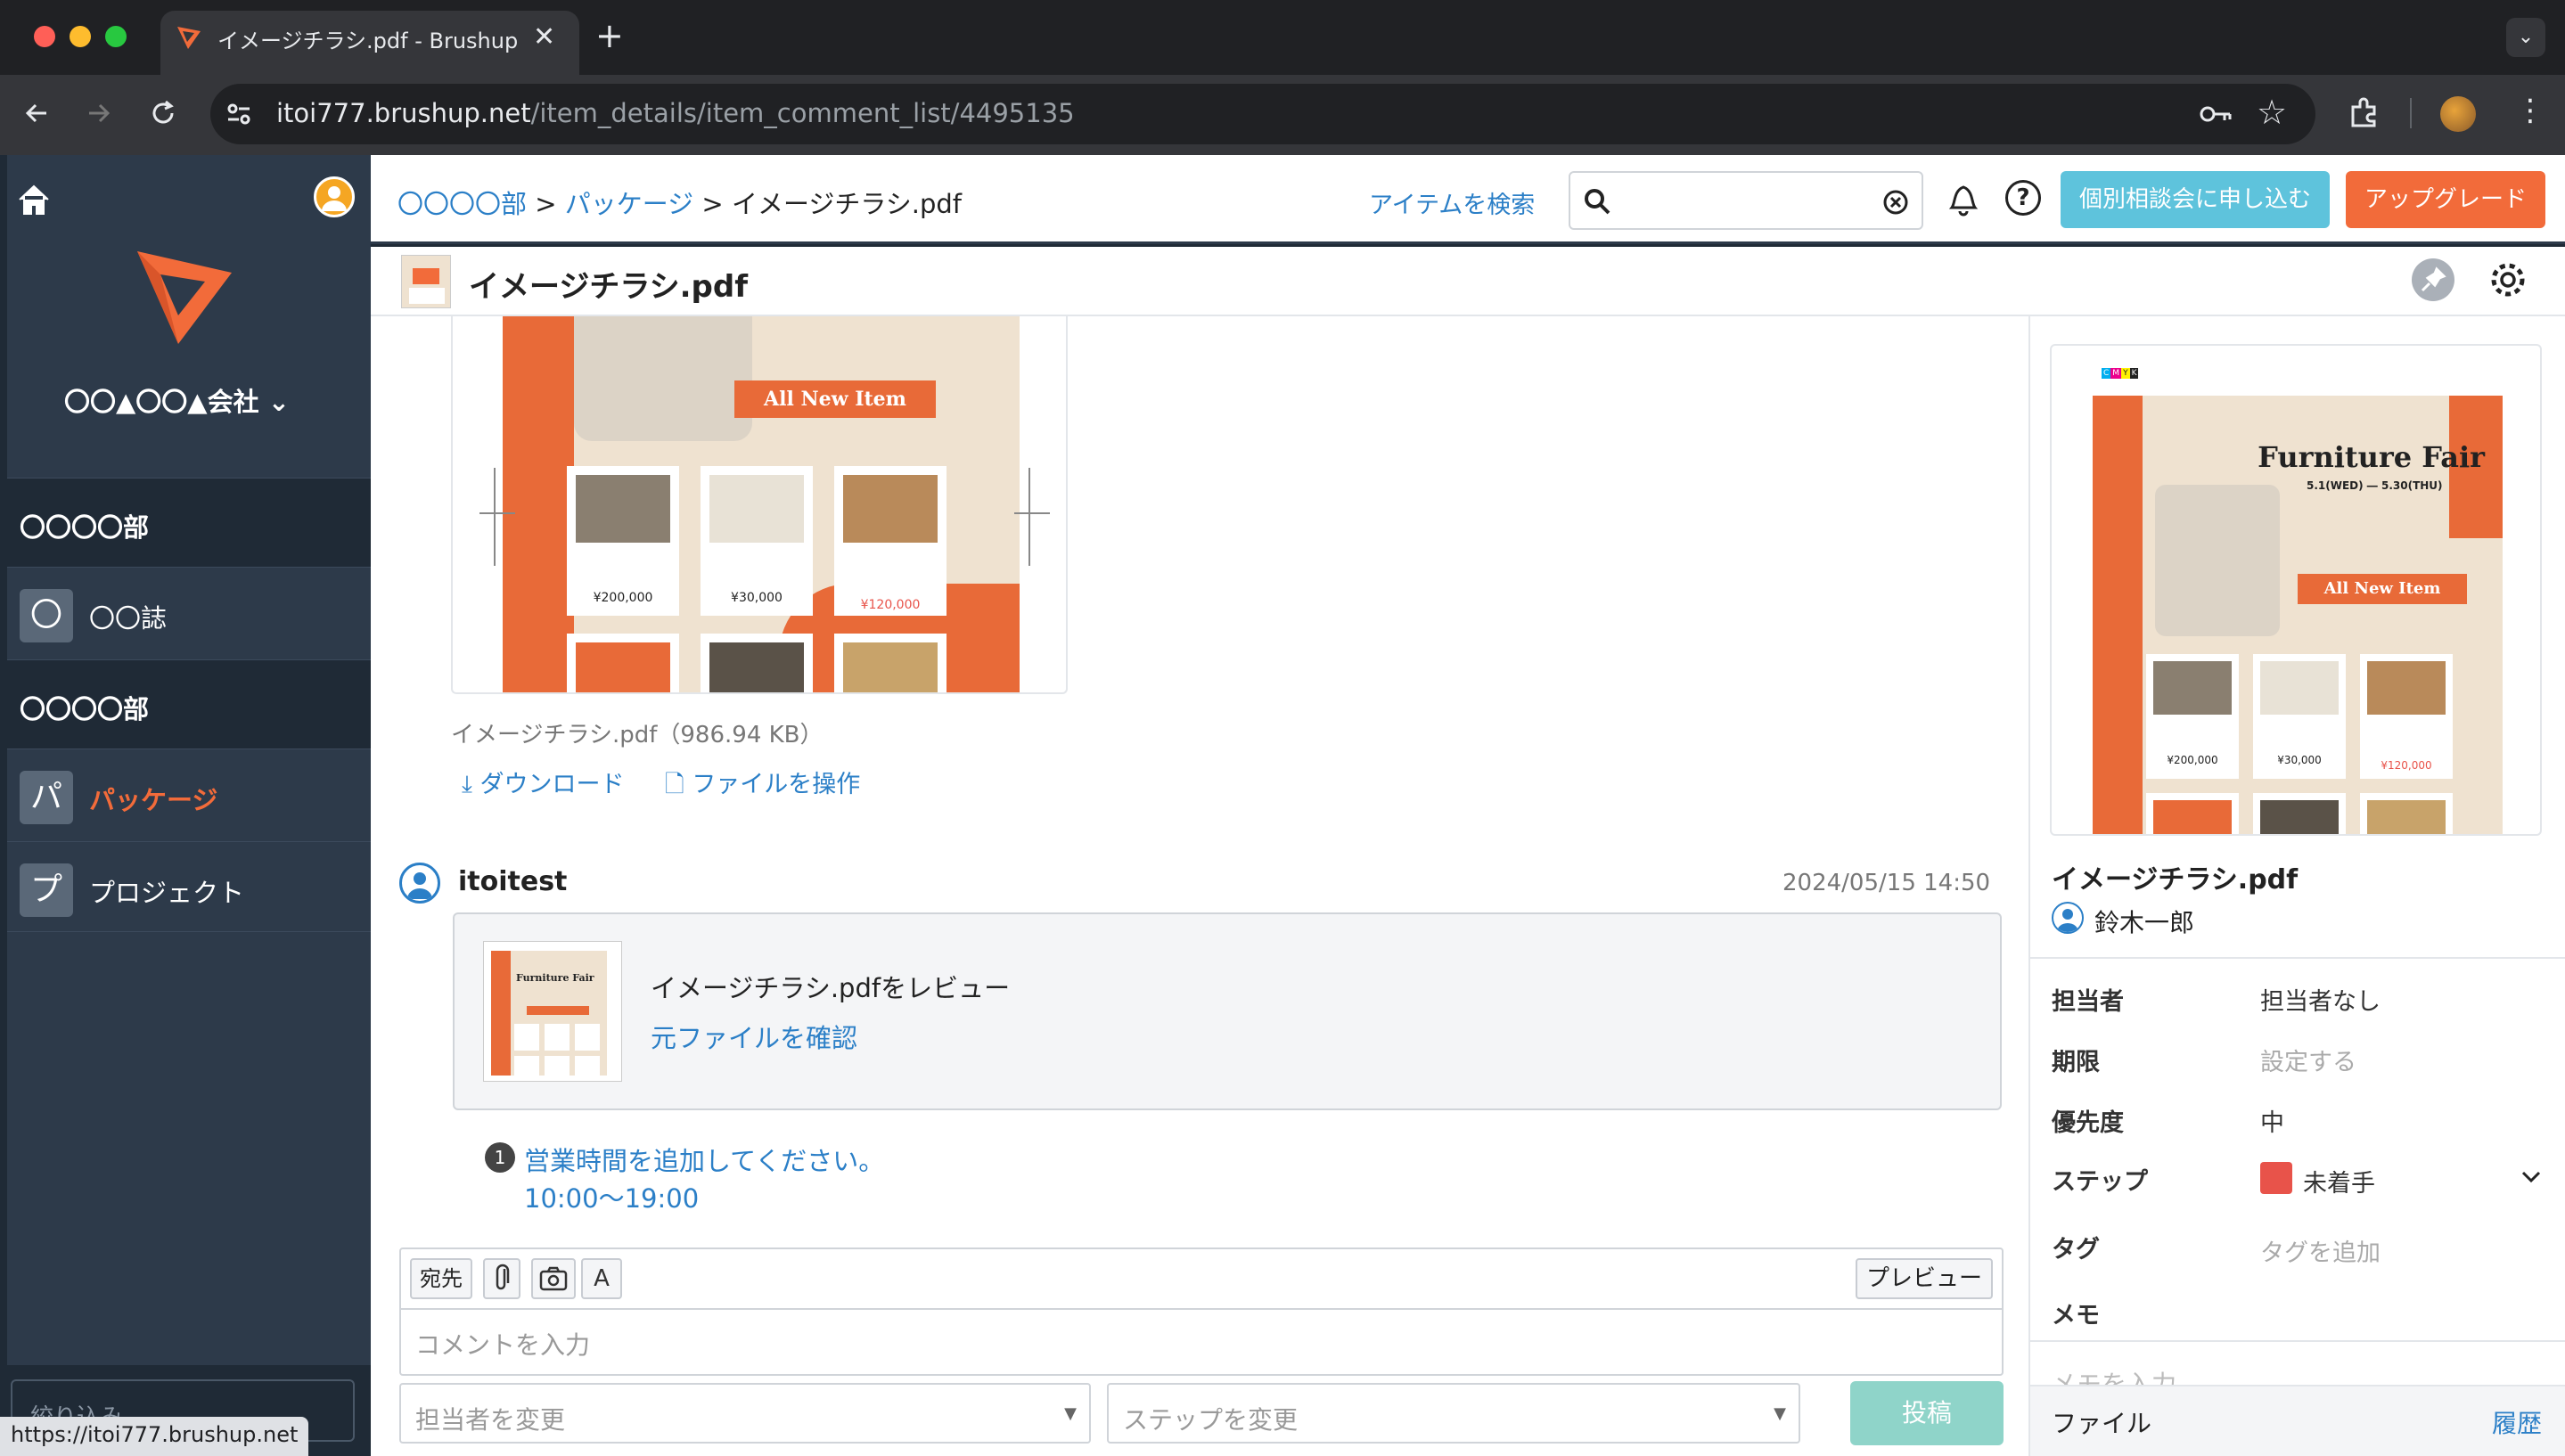 The width and height of the screenshot is (2565, 1456). What do you see at coordinates (637, 735) in the screenshot?
I see `file-name-size: イメージチラシ.pdf（986.94 KB）` at bounding box center [637, 735].